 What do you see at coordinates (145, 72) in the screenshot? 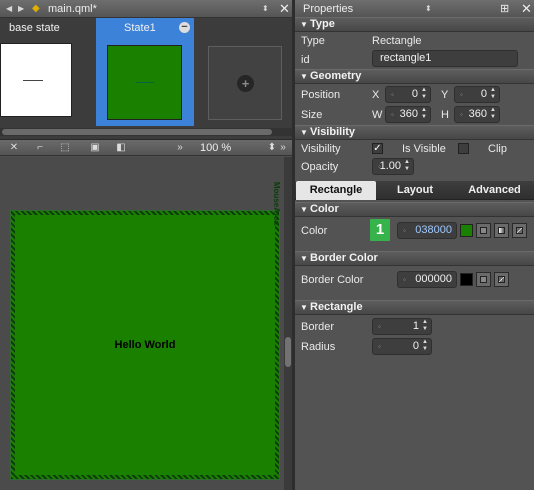
I see `state1-card: State1 −` at bounding box center [145, 72].